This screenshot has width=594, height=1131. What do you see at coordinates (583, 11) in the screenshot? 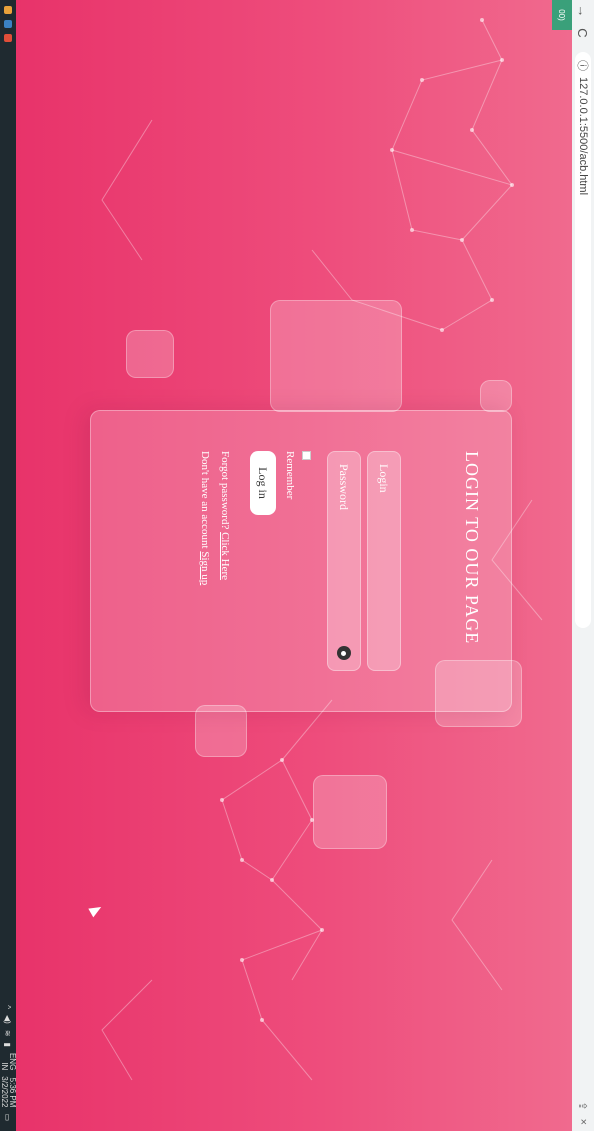
I see `back-arrow-icon: →` at bounding box center [583, 11].